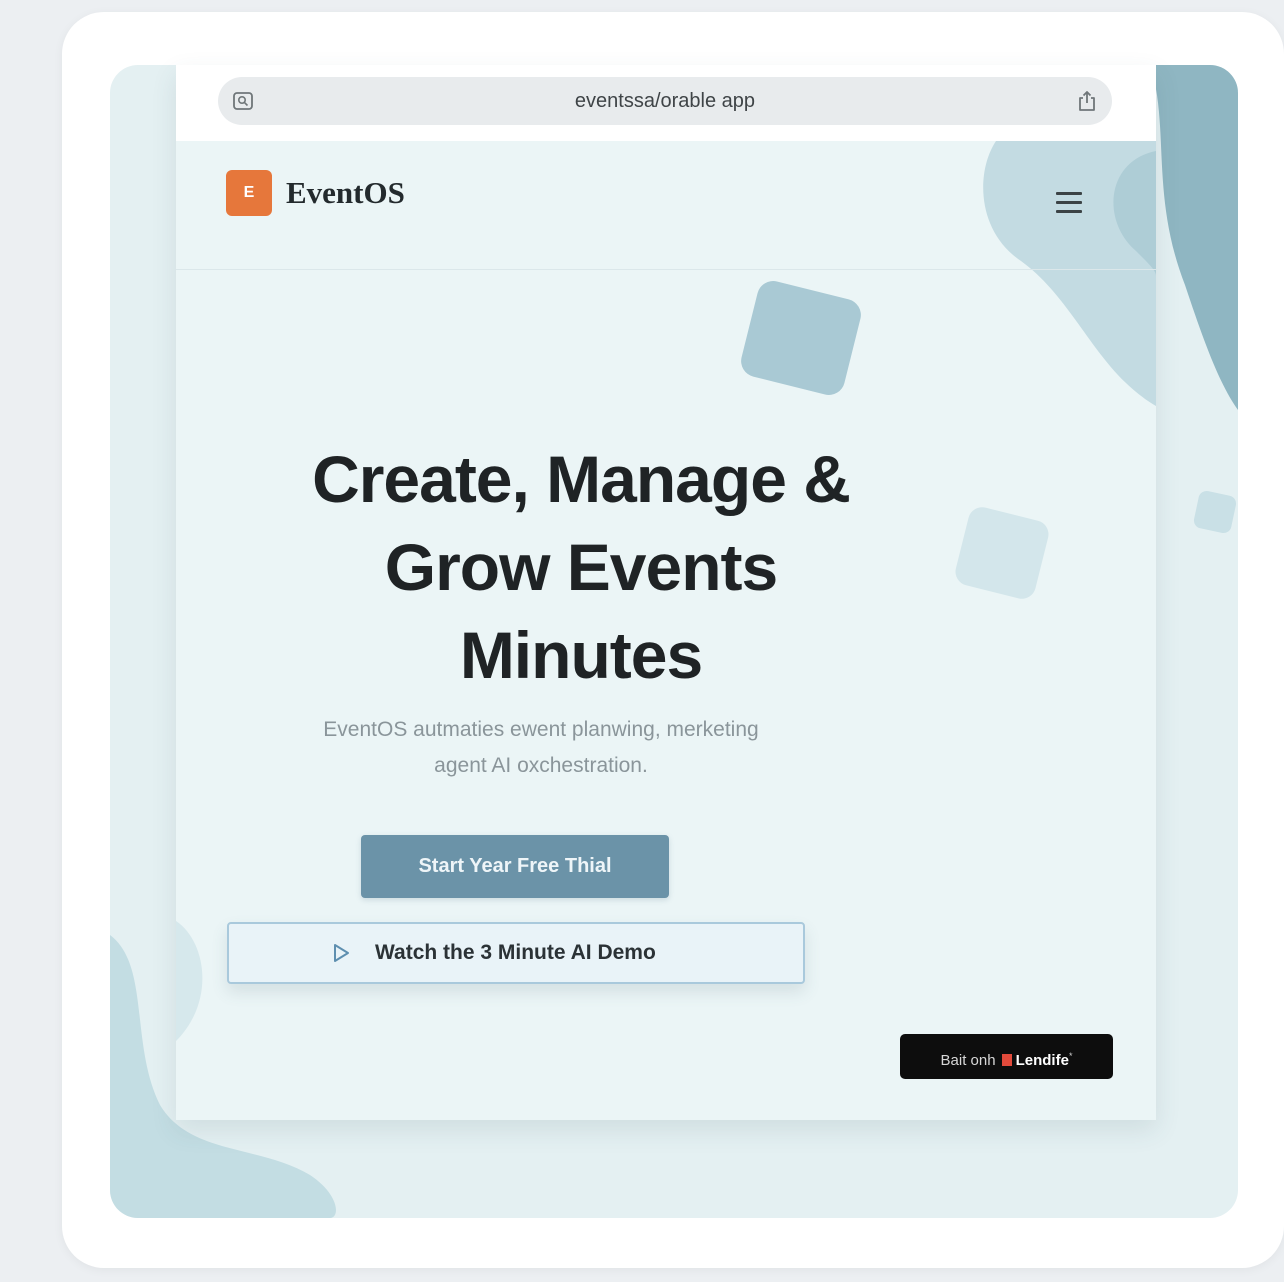 This screenshot has height=1282, width=1284. Describe the element at coordinates (1194, 237) in the screenshot. I see `backdrop-blob-right` at that location.